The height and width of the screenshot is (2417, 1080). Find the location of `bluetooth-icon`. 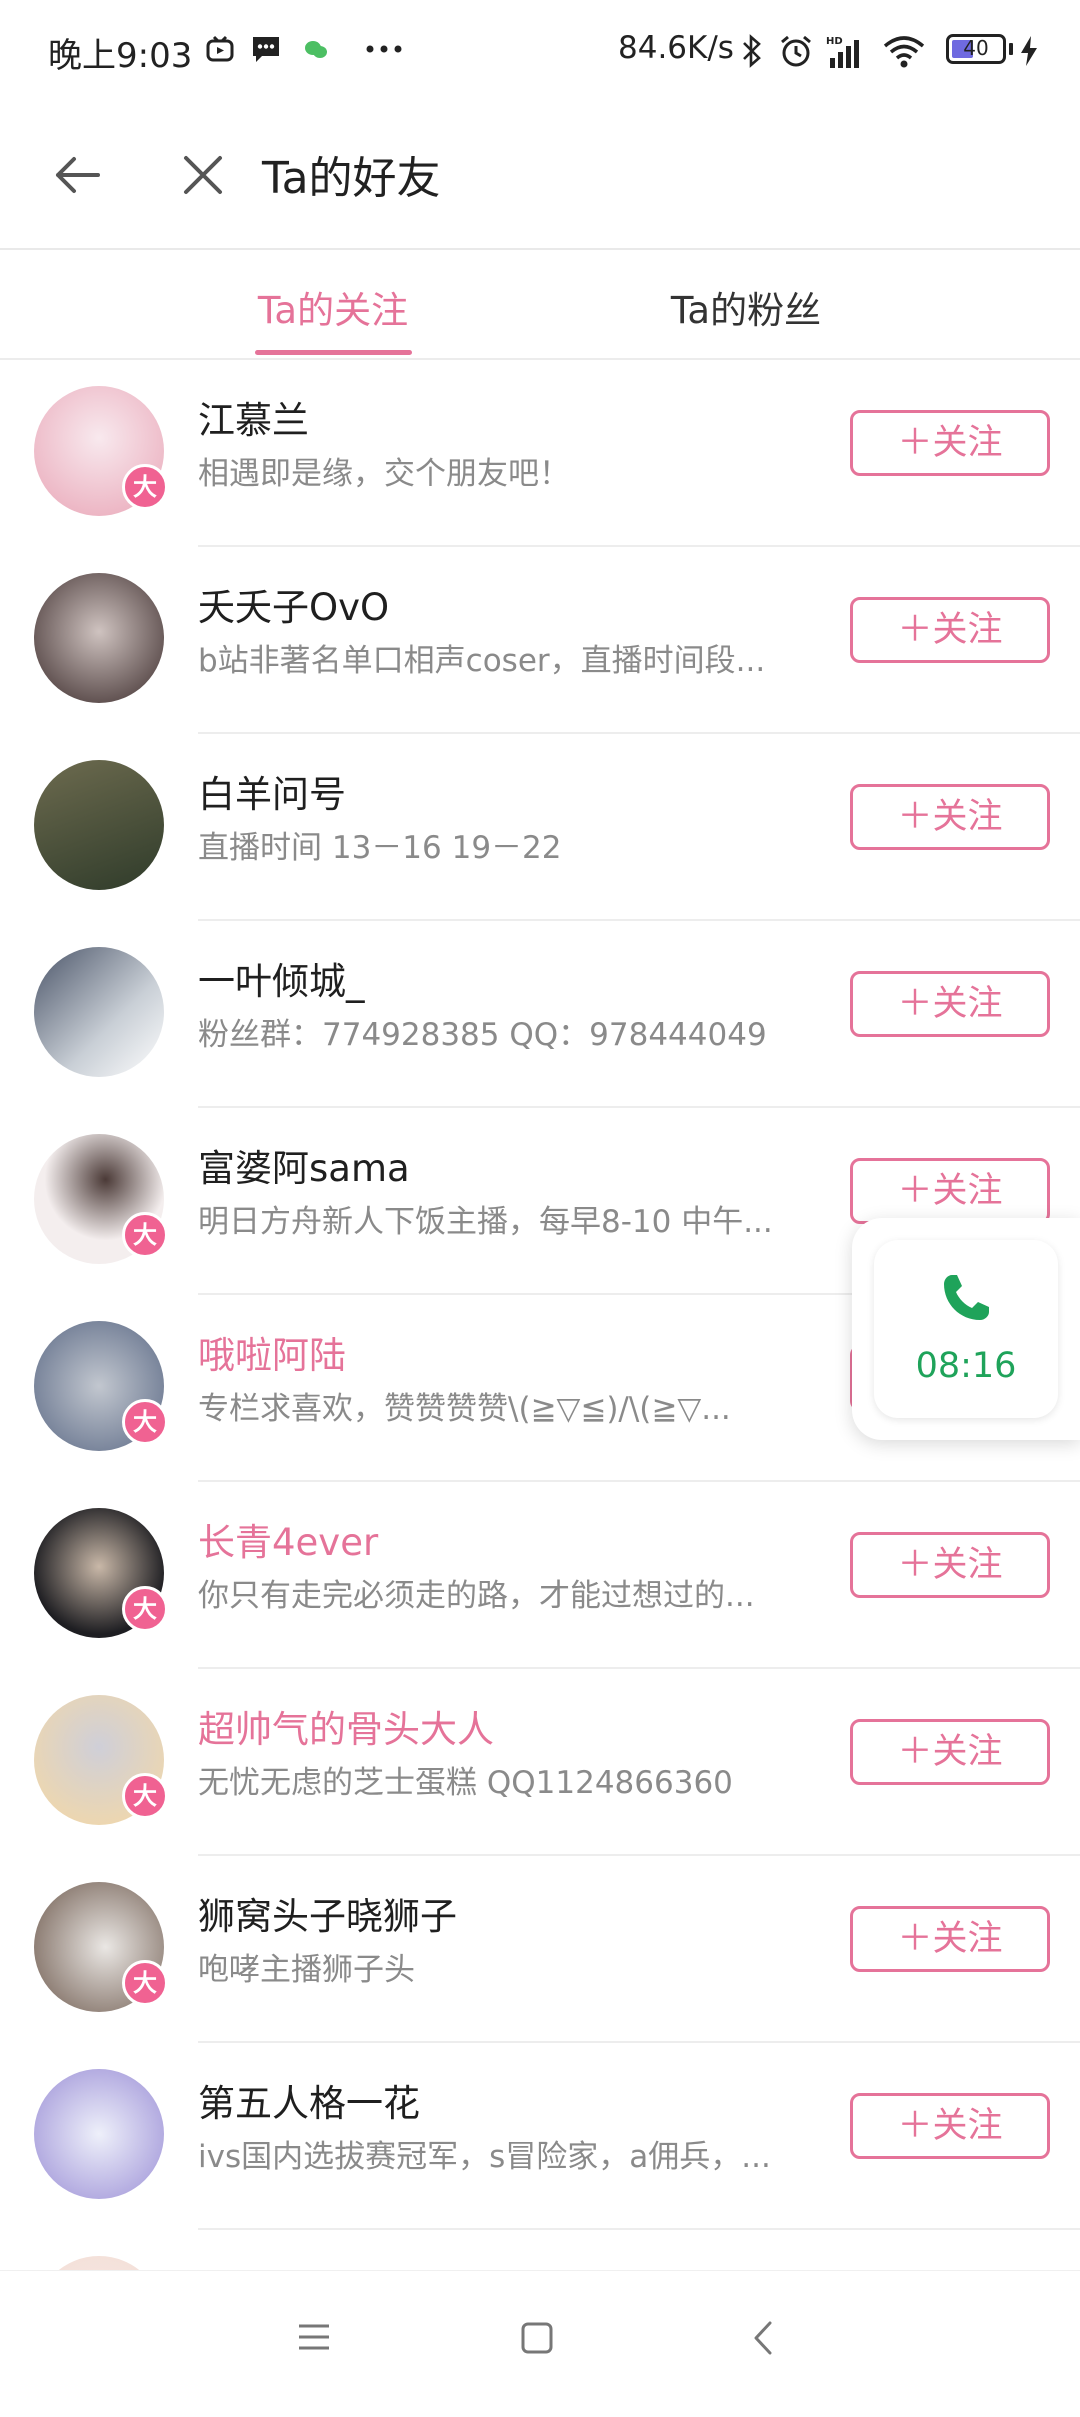

bluetooth-icon is located at coordinates (752, 51).